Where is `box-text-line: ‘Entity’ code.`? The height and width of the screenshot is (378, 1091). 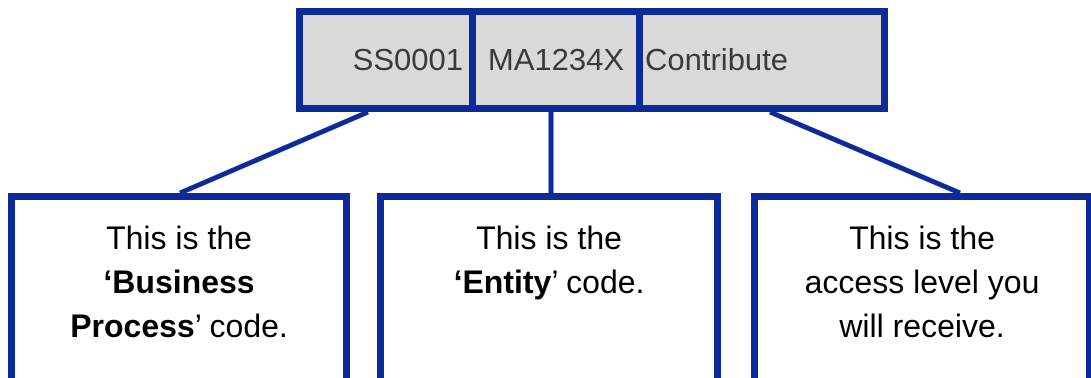 box-text-line: ‘Entity’ code. is located at coordinates (549, 282).